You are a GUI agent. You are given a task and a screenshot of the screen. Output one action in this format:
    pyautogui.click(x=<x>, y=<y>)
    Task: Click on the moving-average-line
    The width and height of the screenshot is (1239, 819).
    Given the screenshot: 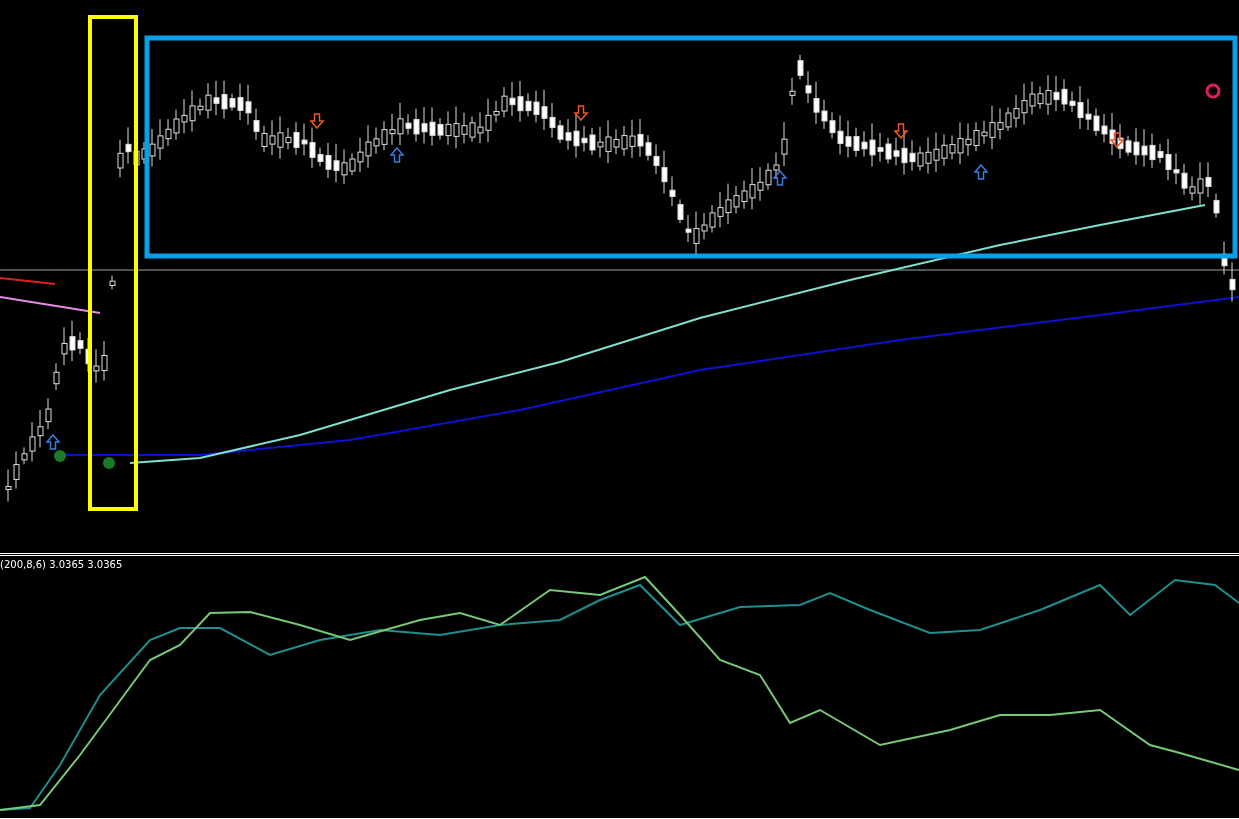 What is the action you would take?
    pyautogui.click(x=28, y=281)
    